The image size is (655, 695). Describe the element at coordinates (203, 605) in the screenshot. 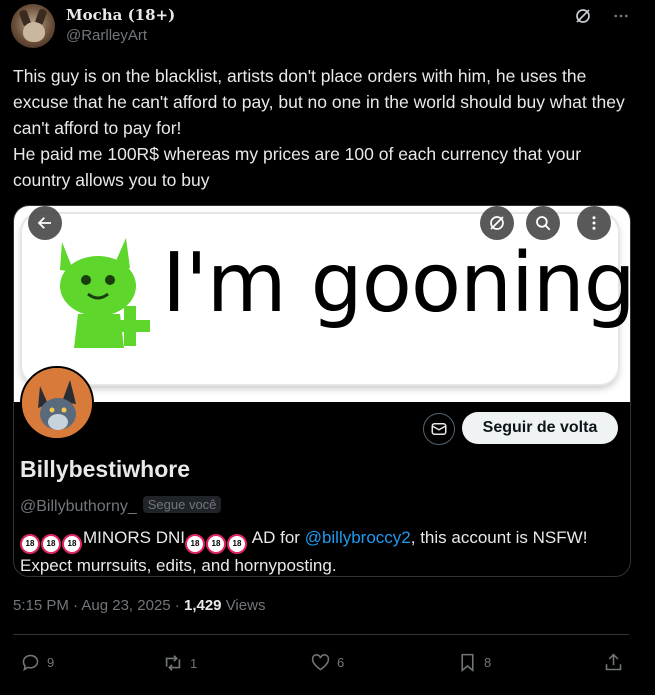

I see `views-count: 1,429` at that location.